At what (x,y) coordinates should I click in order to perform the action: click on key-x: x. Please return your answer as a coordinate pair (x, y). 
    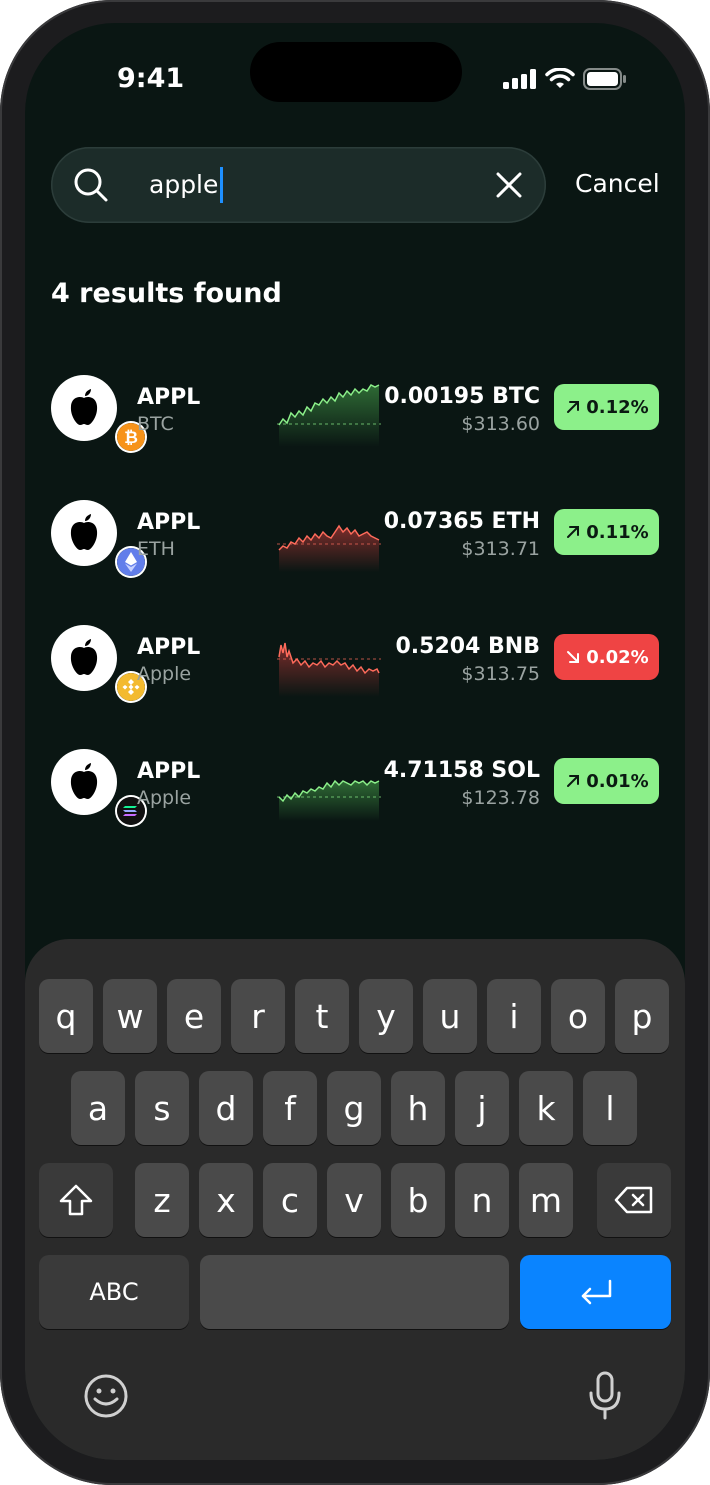
    Looking at the image, I should click on (226, 1200).